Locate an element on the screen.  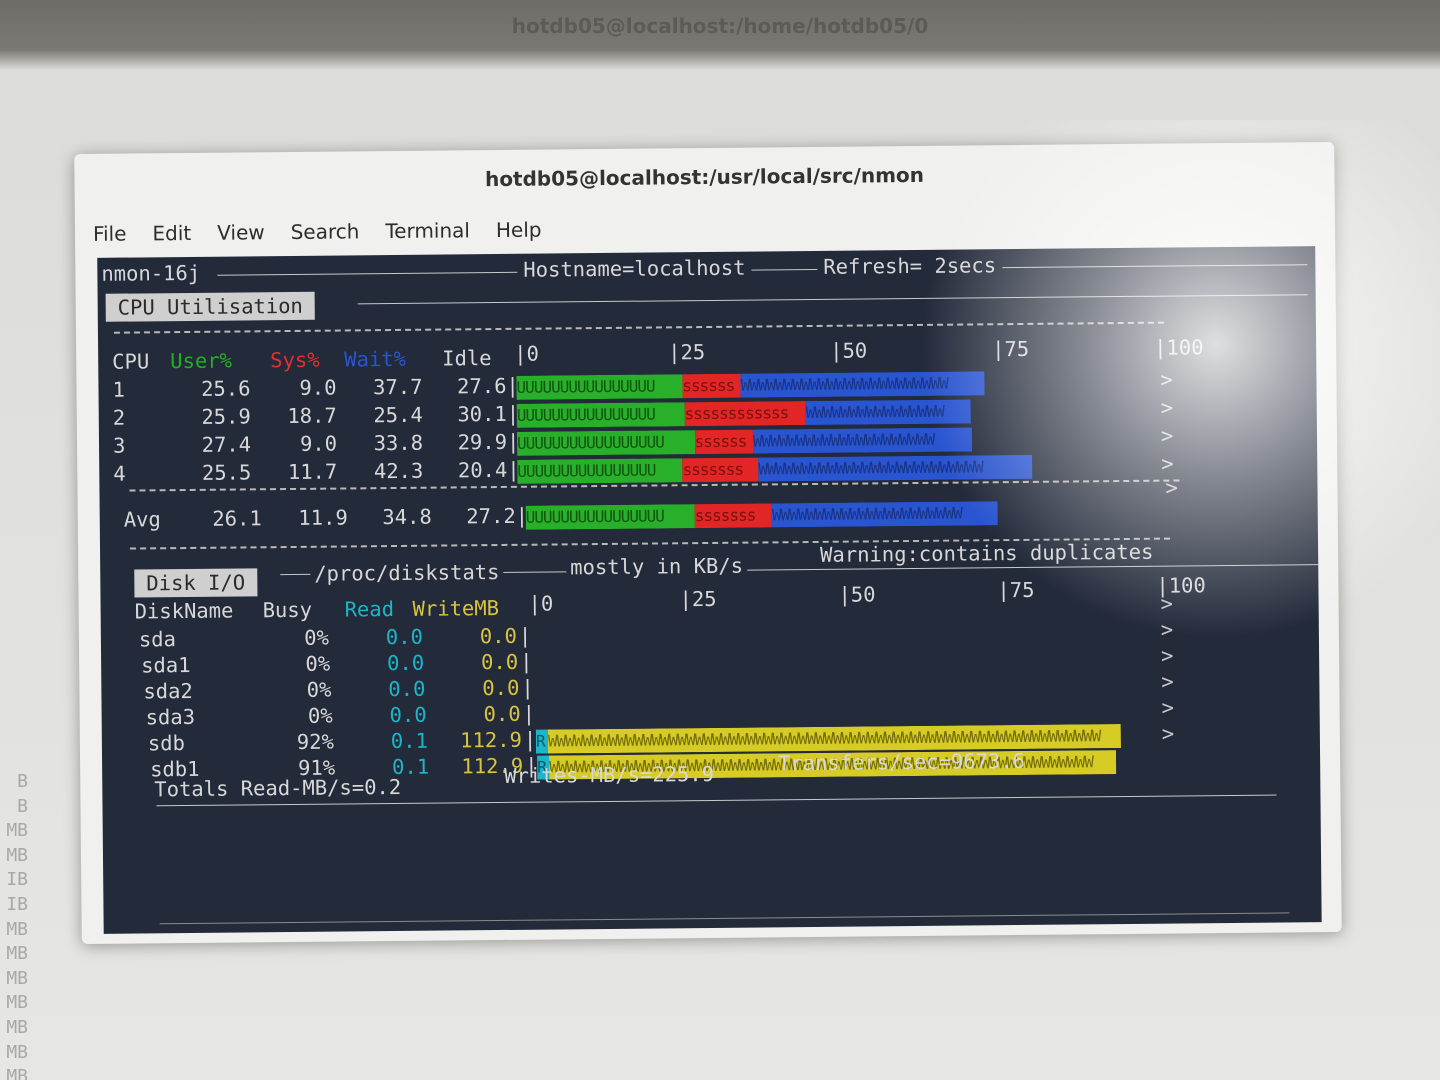
menu-terminal: Terminal is located at coordinates (427, 230).